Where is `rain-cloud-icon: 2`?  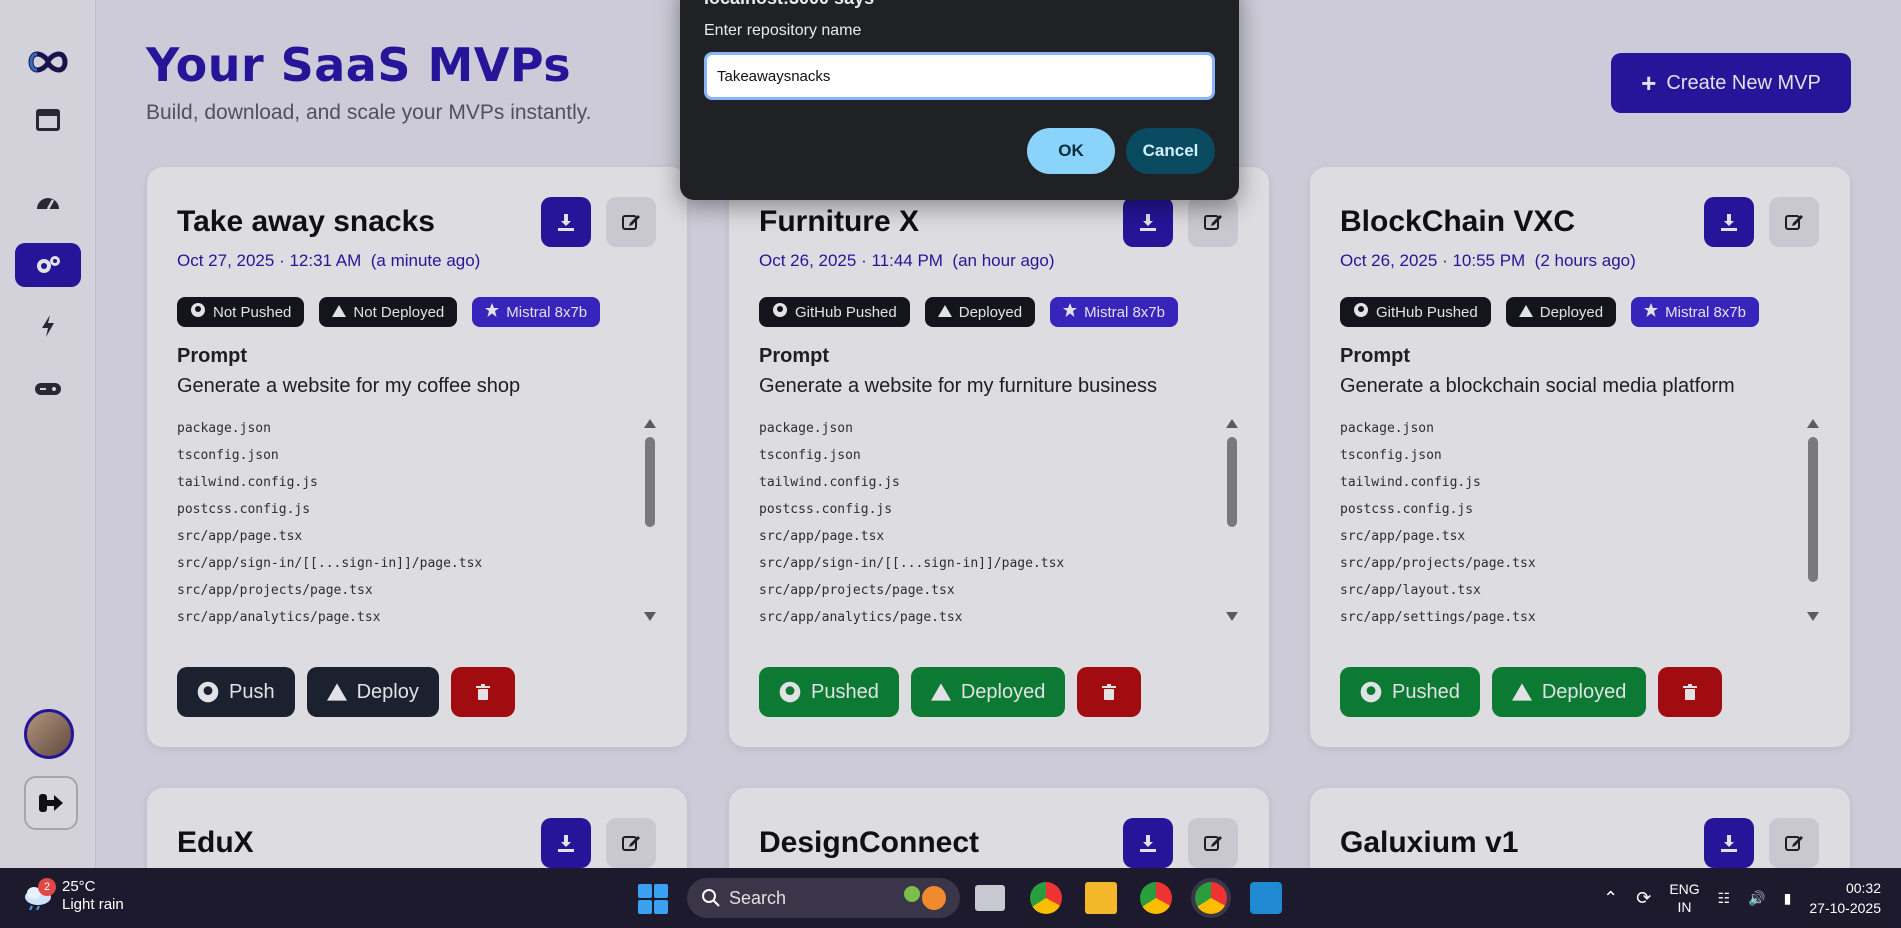 rain-cloud-icon: 2 is located at coordinates (39, 894).